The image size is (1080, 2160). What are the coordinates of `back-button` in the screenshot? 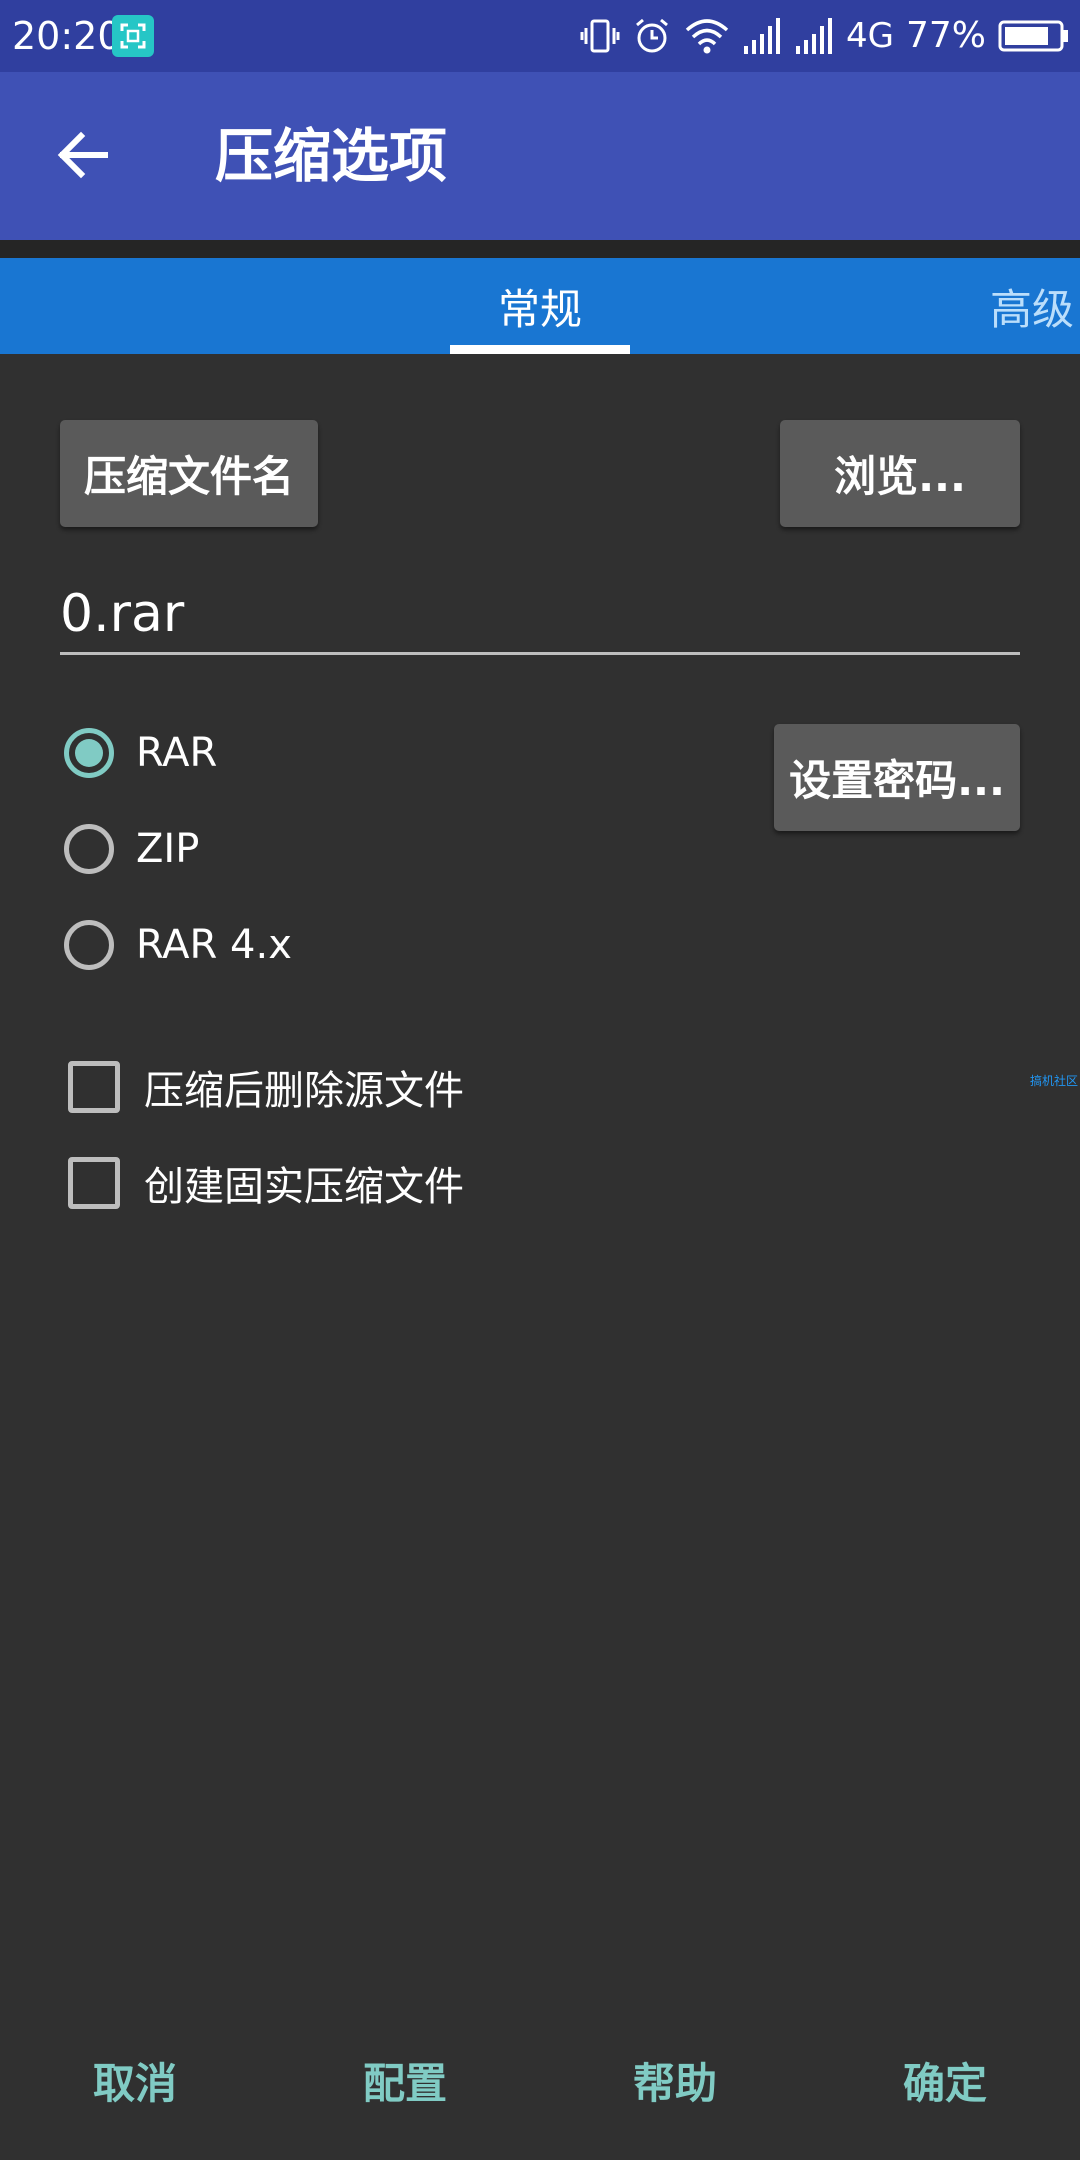 It's located at (83, 157).